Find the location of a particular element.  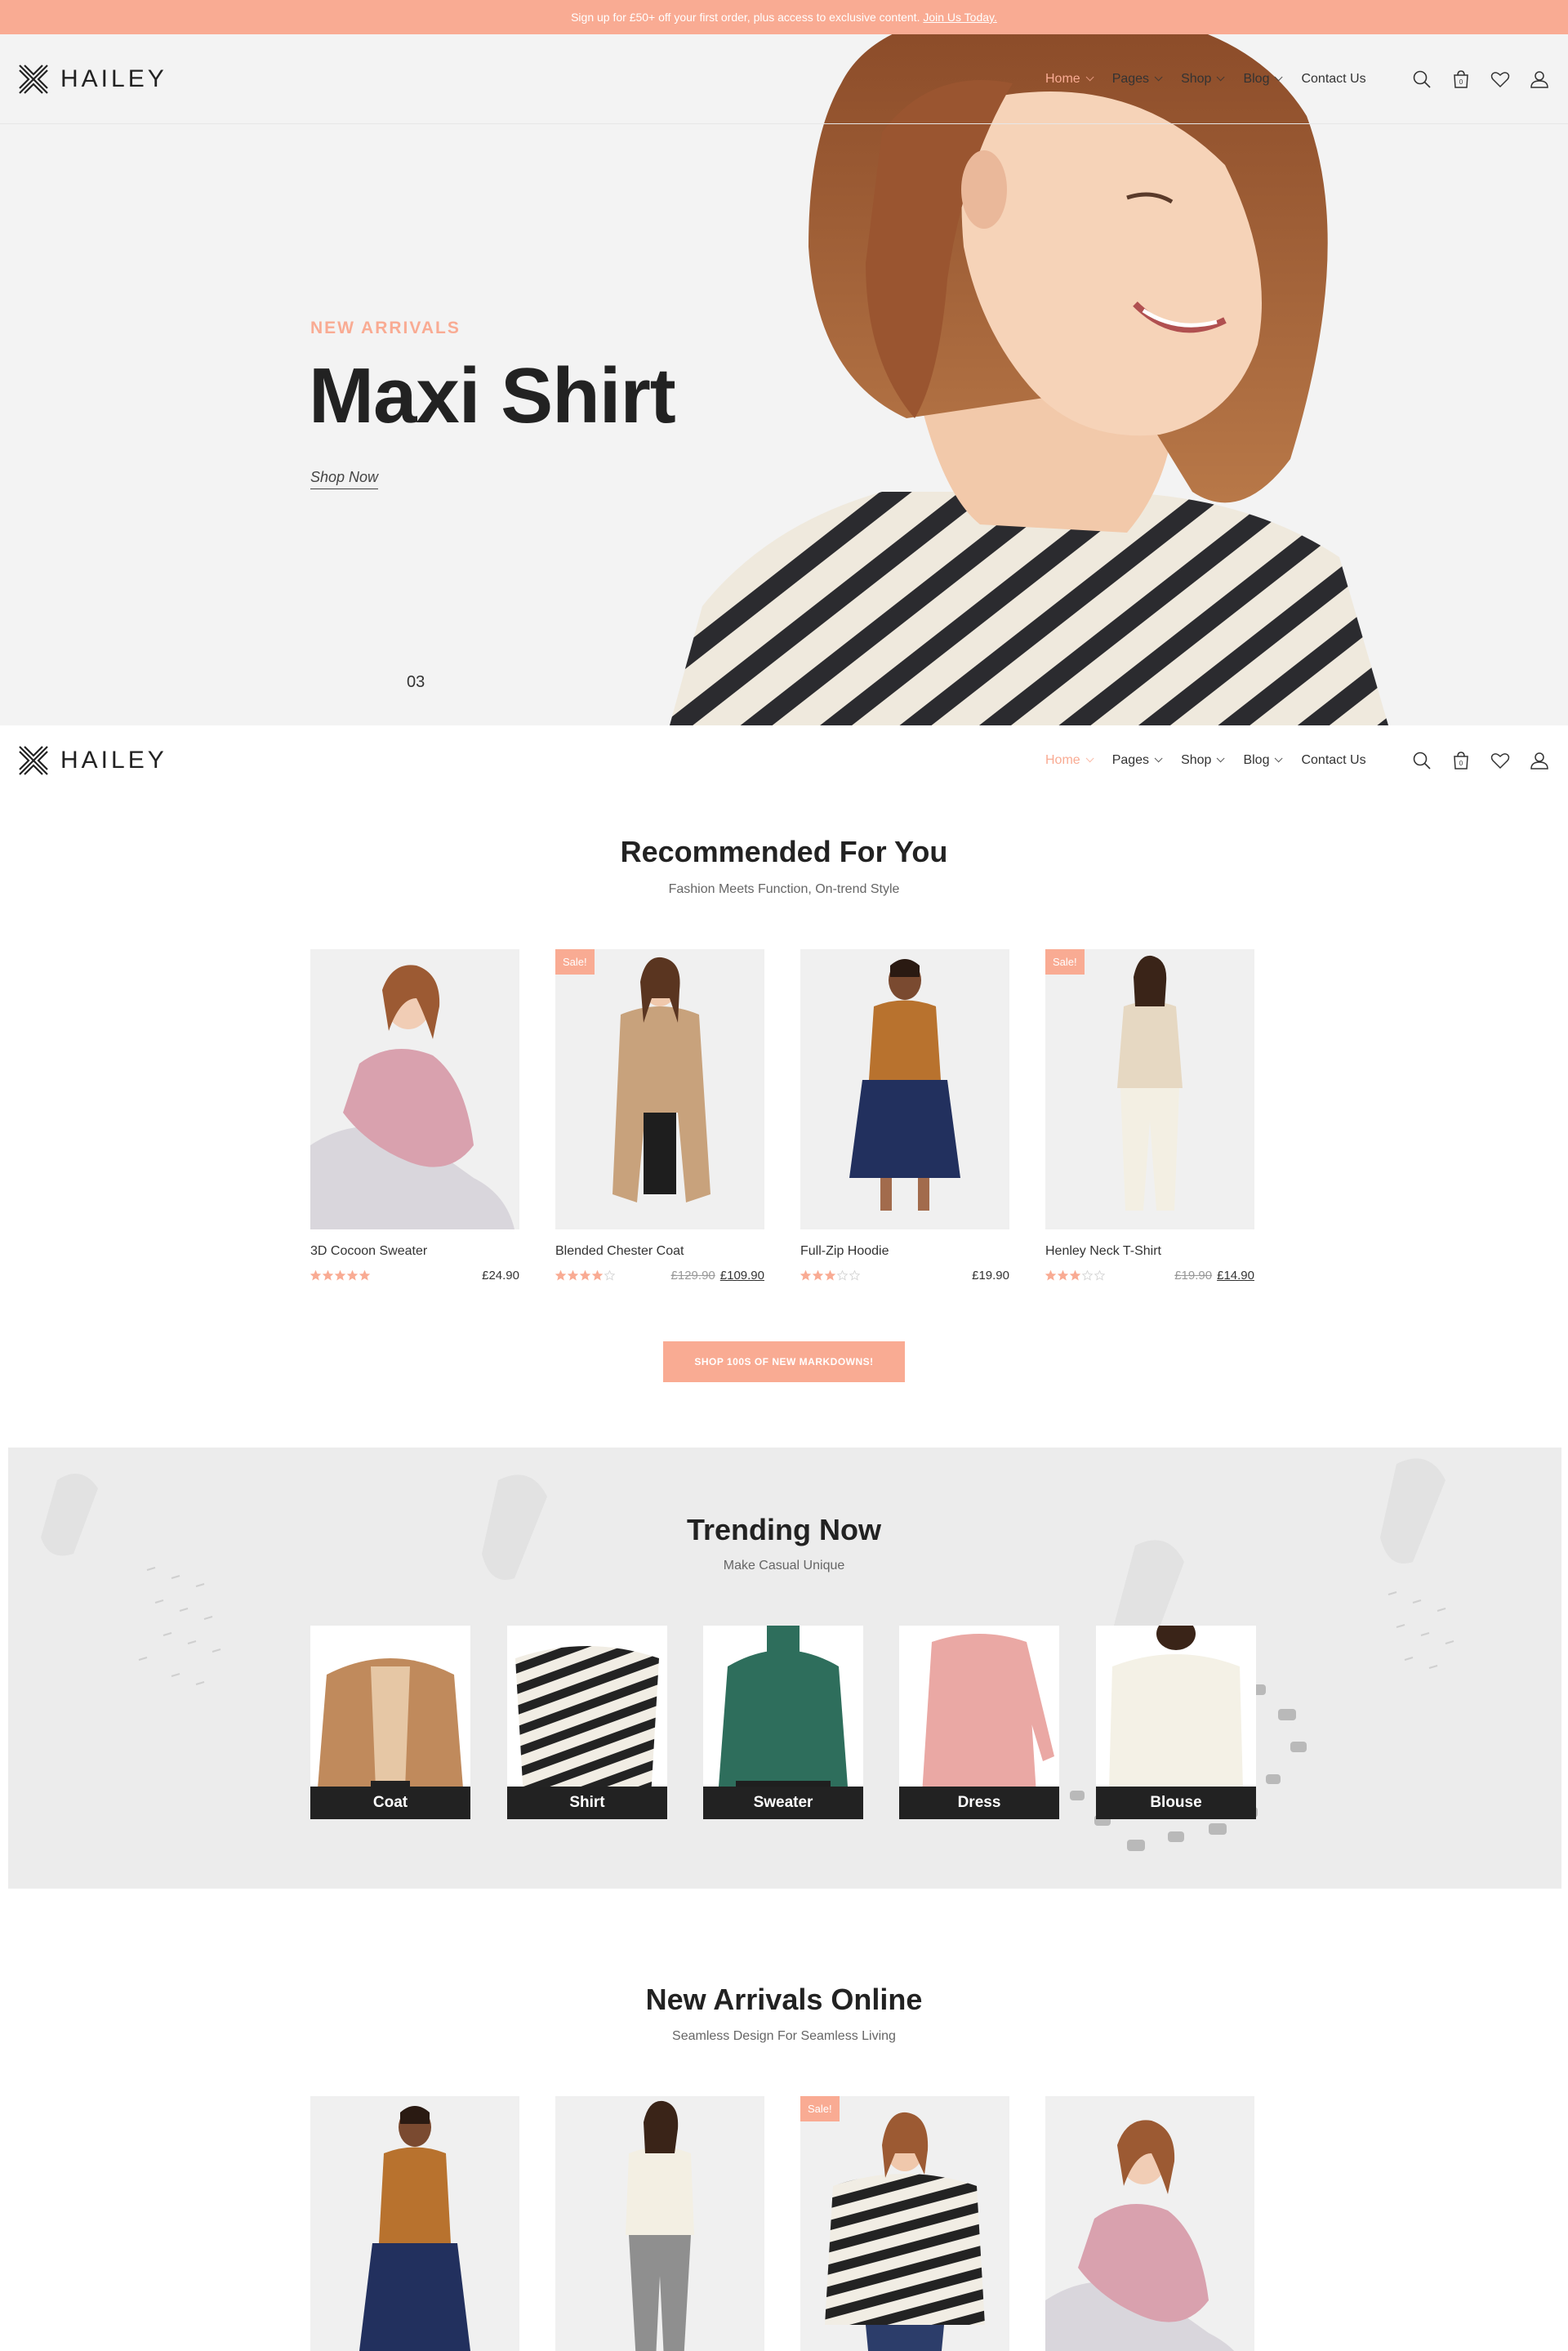

category-label: Coat is located at coordinates (390, 1803).